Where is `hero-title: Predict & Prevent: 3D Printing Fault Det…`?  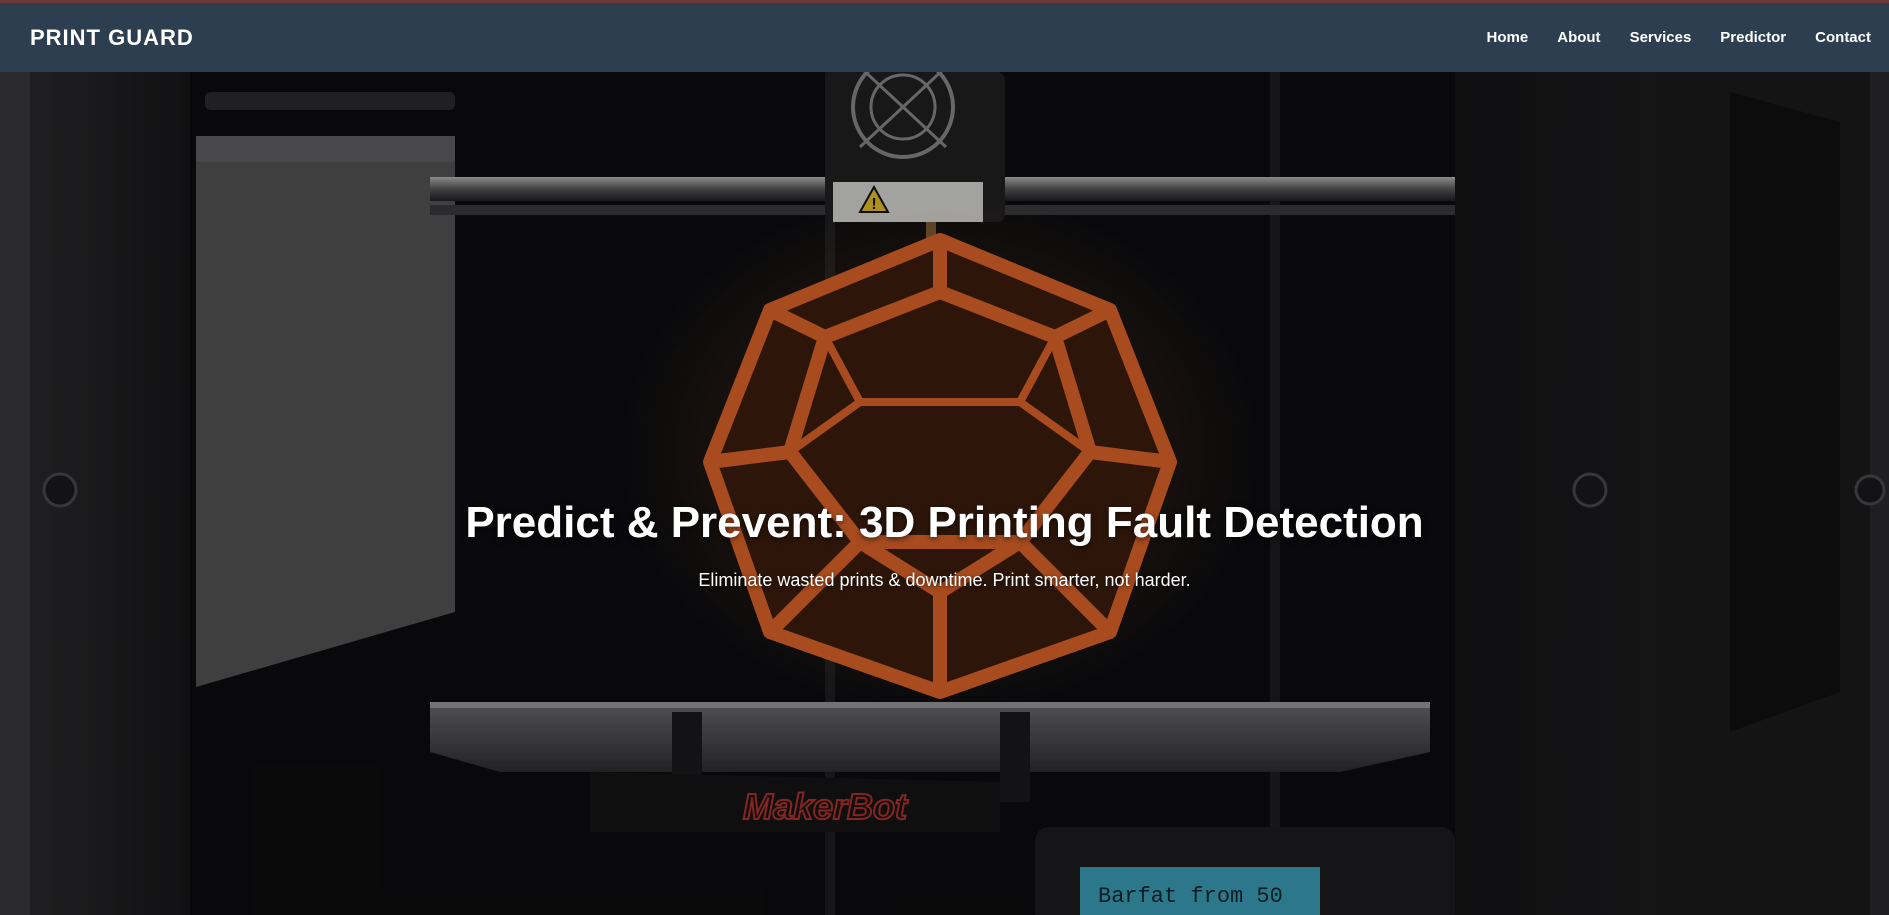 hero-title: Predict & Prevent: 3D Printing Fault Det… is located at coordinates (944, 522).